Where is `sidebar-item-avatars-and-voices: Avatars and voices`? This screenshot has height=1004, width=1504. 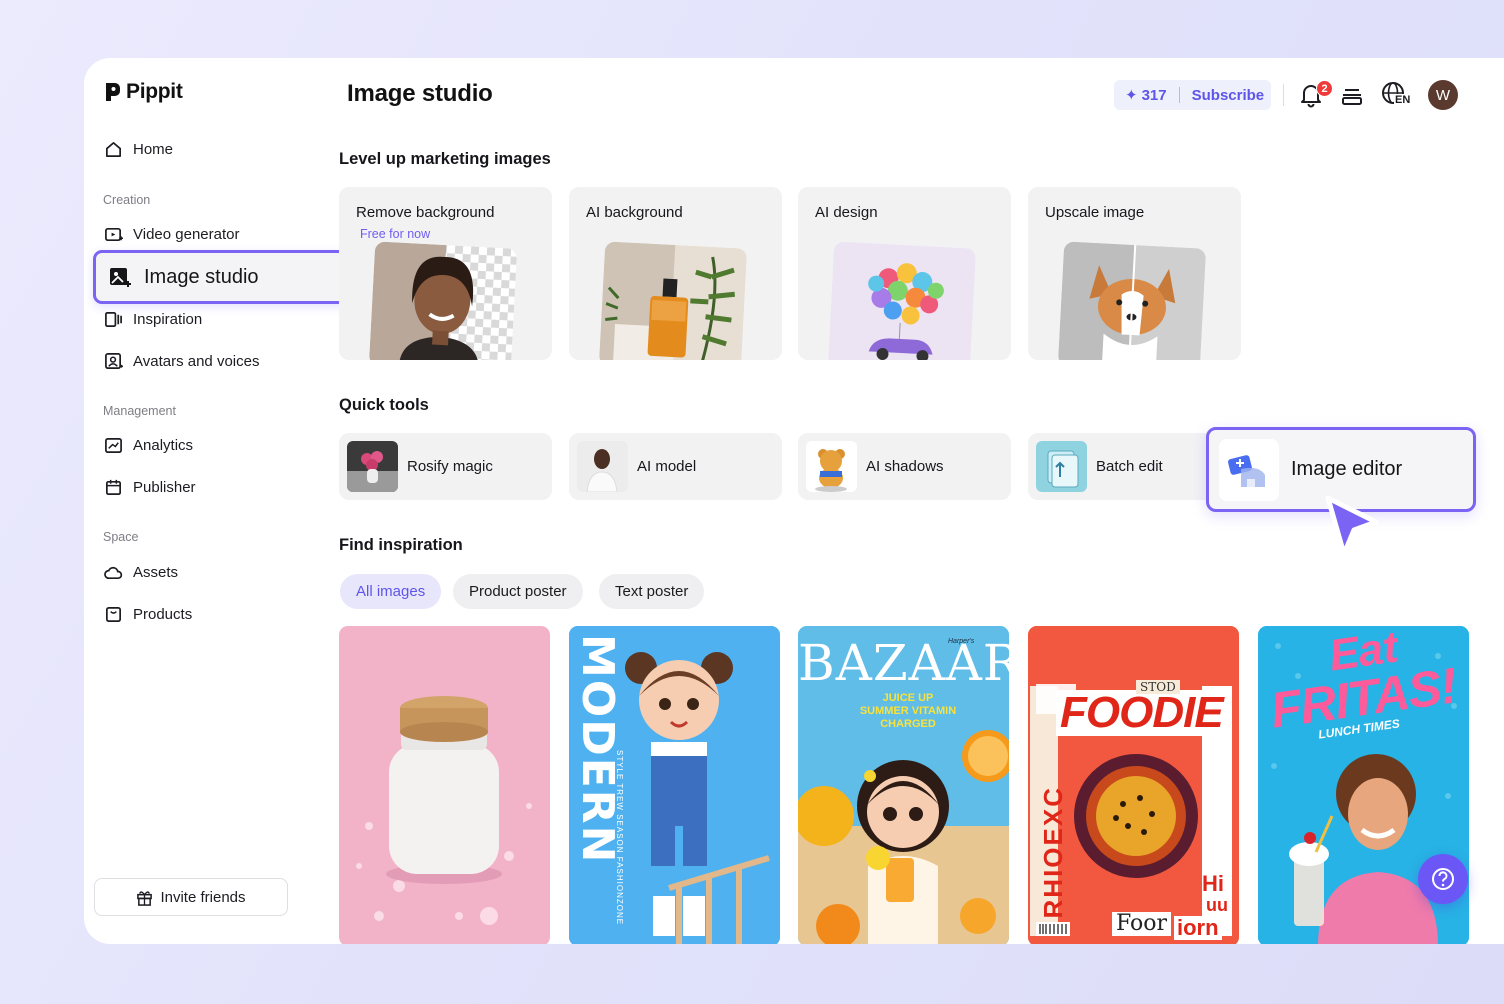
sidebar-item-avatars-and-voices: Avatars and voices is located at coordinates (181, 361).